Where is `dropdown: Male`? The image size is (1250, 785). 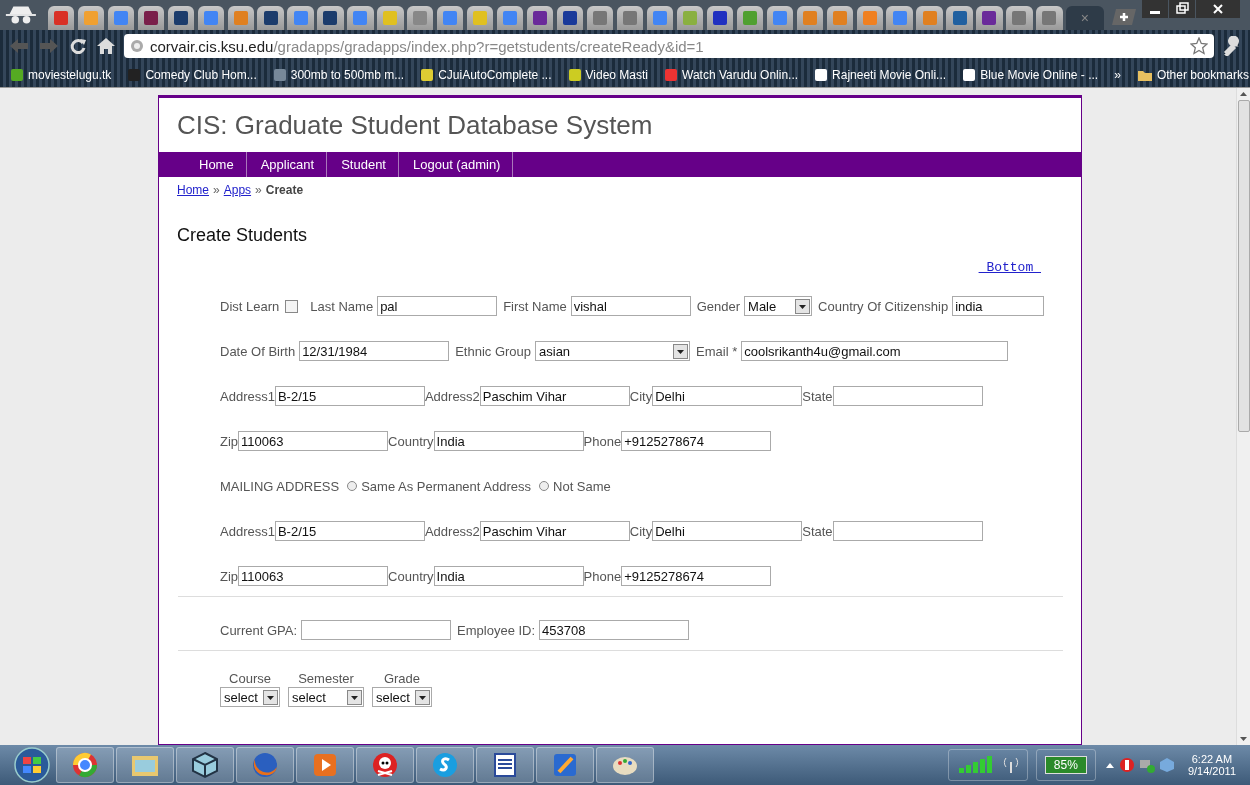 dropdown: Male is located at coordinates (778, 306).